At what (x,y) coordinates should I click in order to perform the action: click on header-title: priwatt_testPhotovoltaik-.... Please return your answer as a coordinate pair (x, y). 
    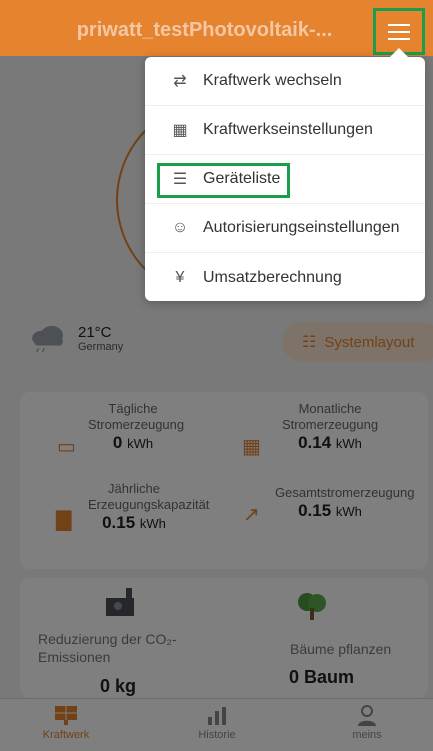
    Looking at the image, I should click on (204, 30).